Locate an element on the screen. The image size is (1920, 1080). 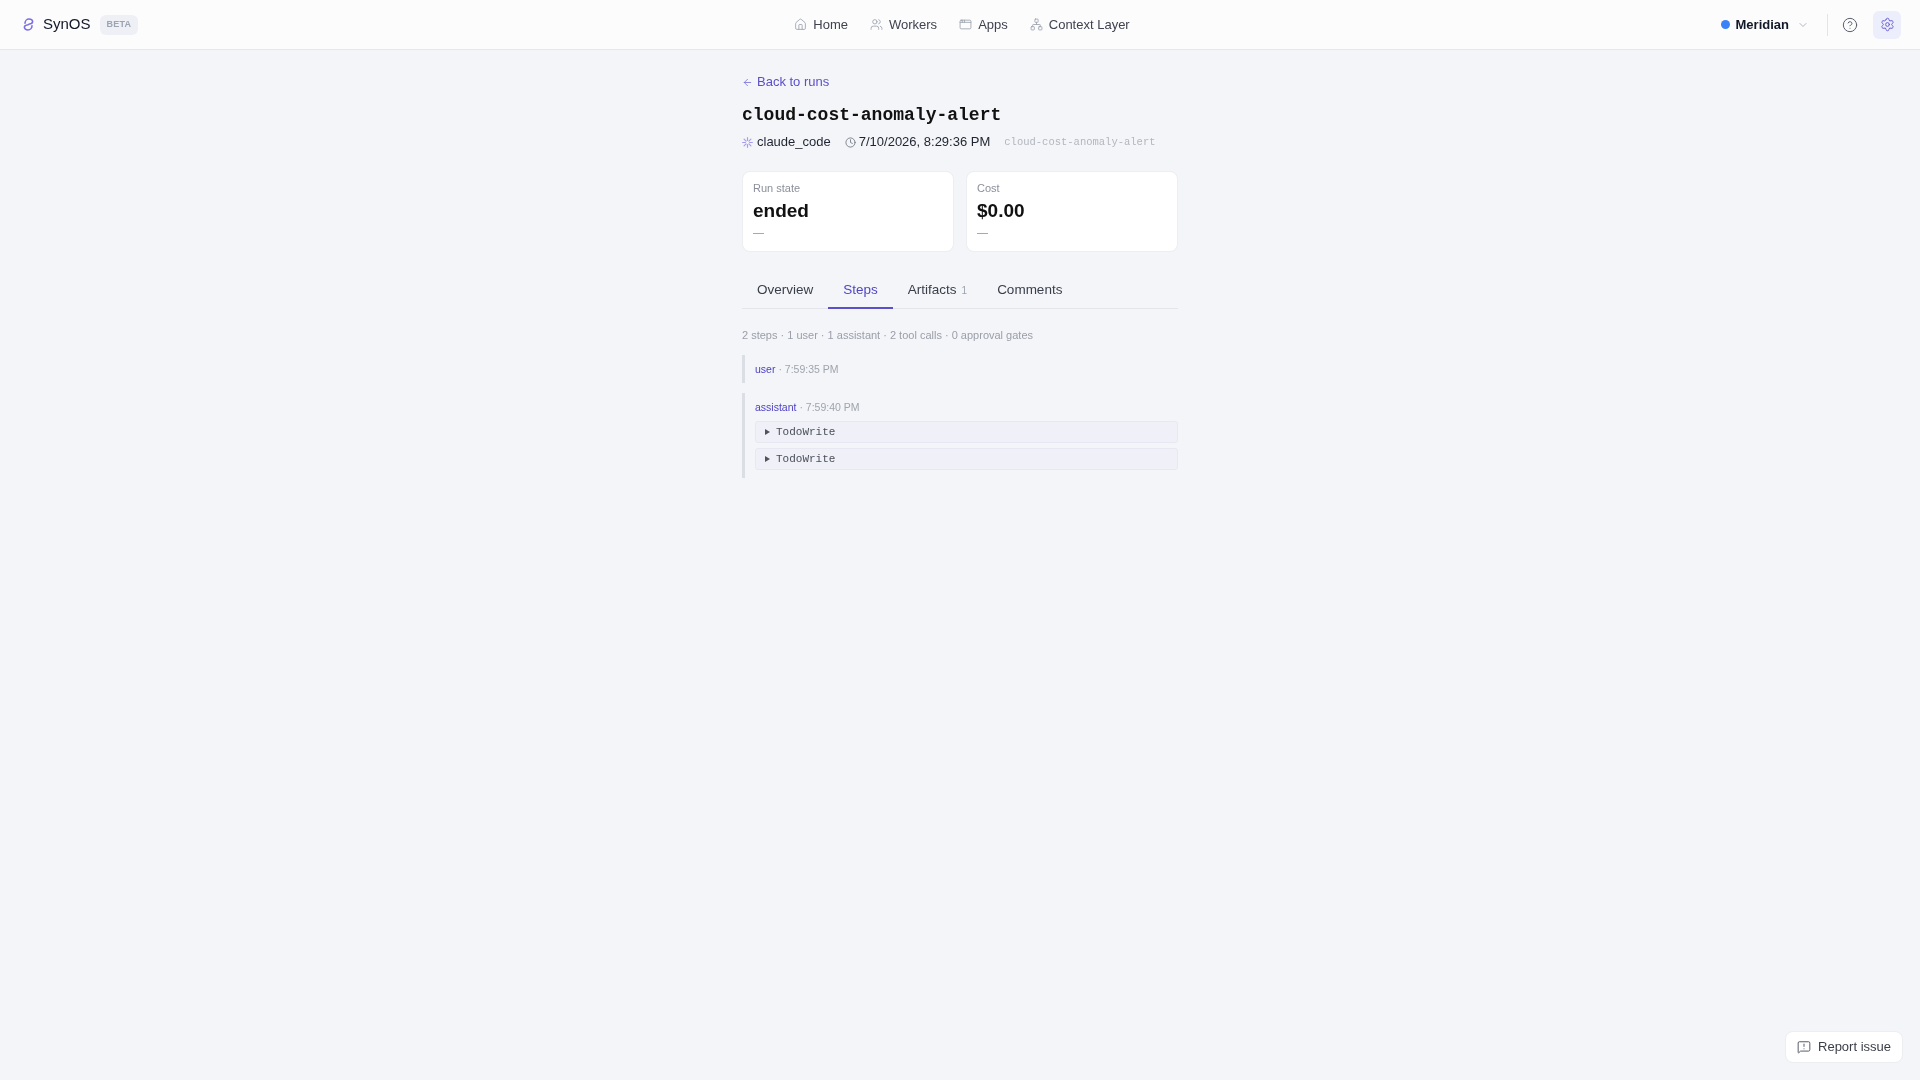
starburst-icon is located at coordinates (747, 142).